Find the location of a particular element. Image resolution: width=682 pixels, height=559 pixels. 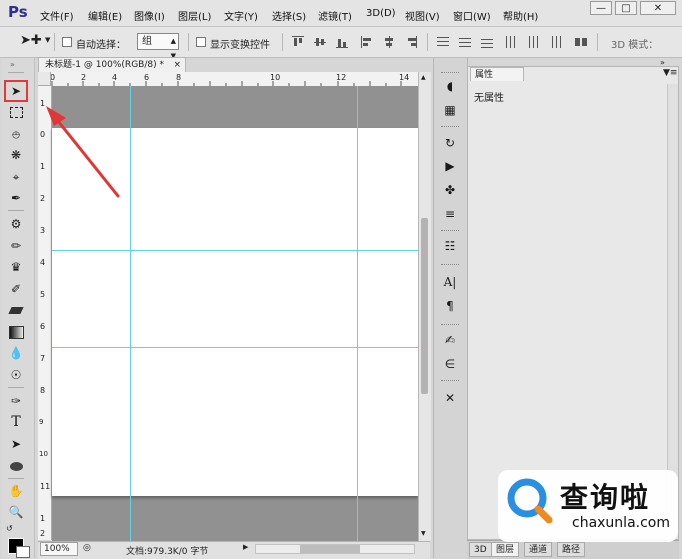

menu-image: 图像(I) is located at coordinates (149, 15).